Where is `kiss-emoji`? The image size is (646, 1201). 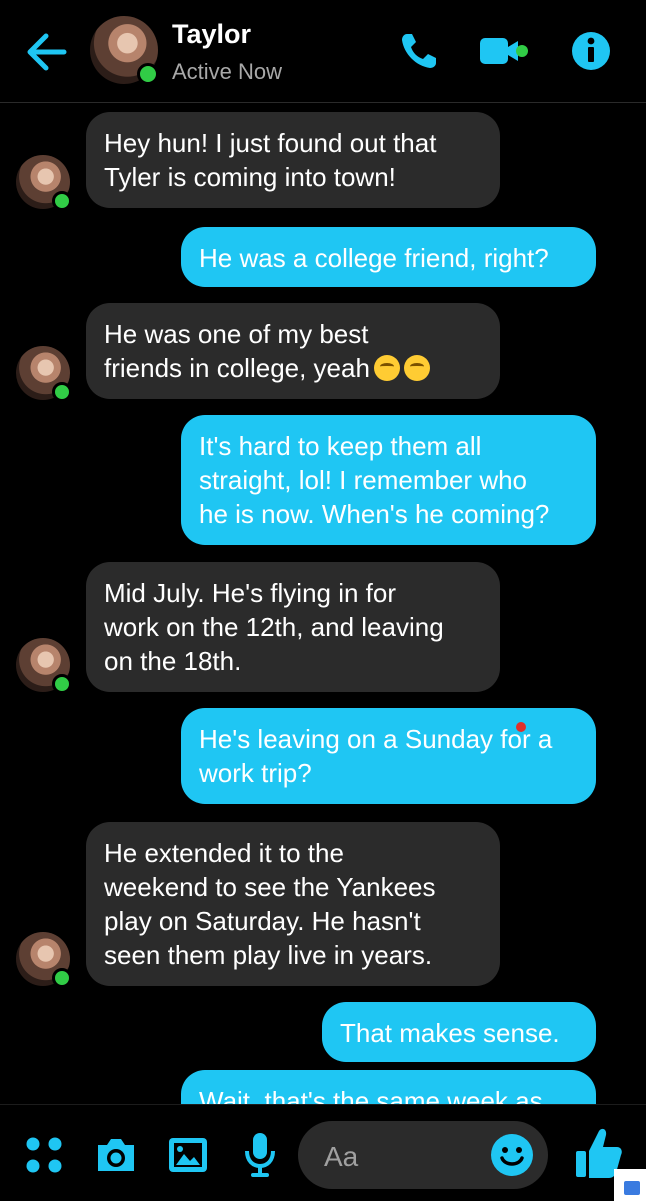
kiss-emoji is located at coordinates (416, 368).